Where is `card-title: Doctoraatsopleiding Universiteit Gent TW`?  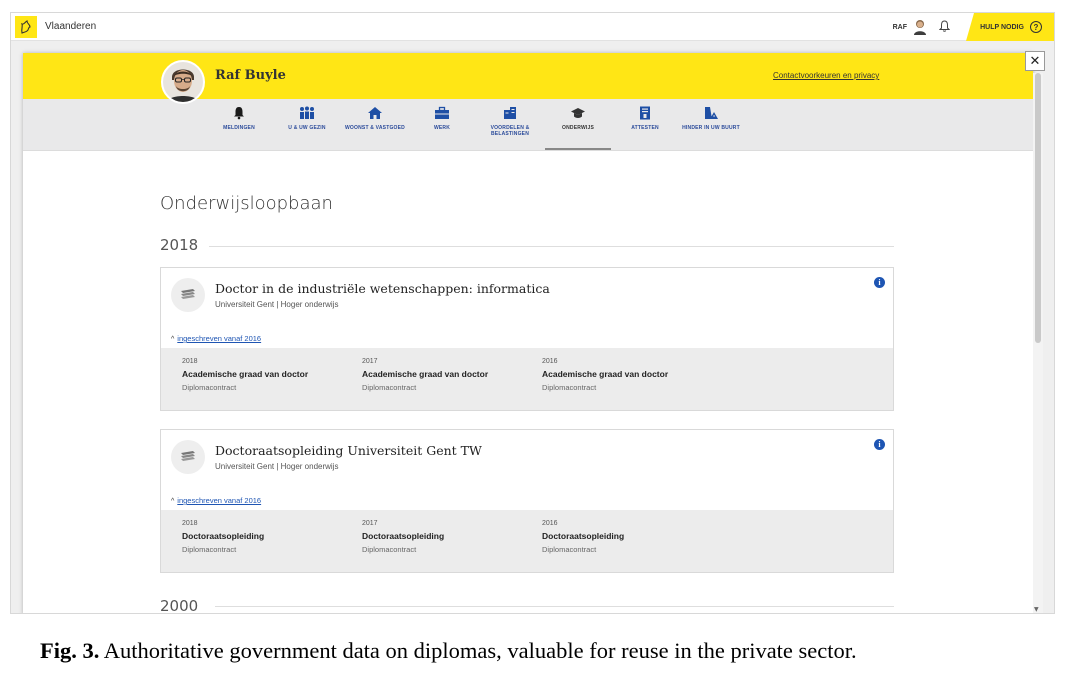
card-title: Doctoraatsopleiding Universiteit Gent TW is located at coordinates (348, 450).